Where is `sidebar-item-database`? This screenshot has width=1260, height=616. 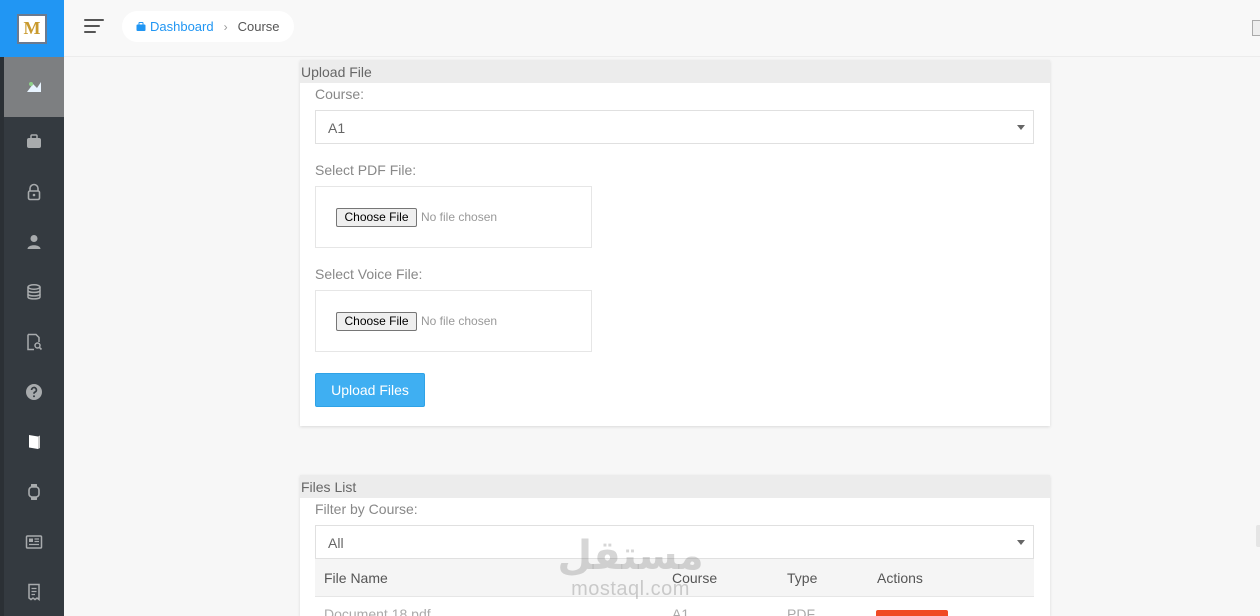 sidebar-item-database is located at coordinates (34, 292).